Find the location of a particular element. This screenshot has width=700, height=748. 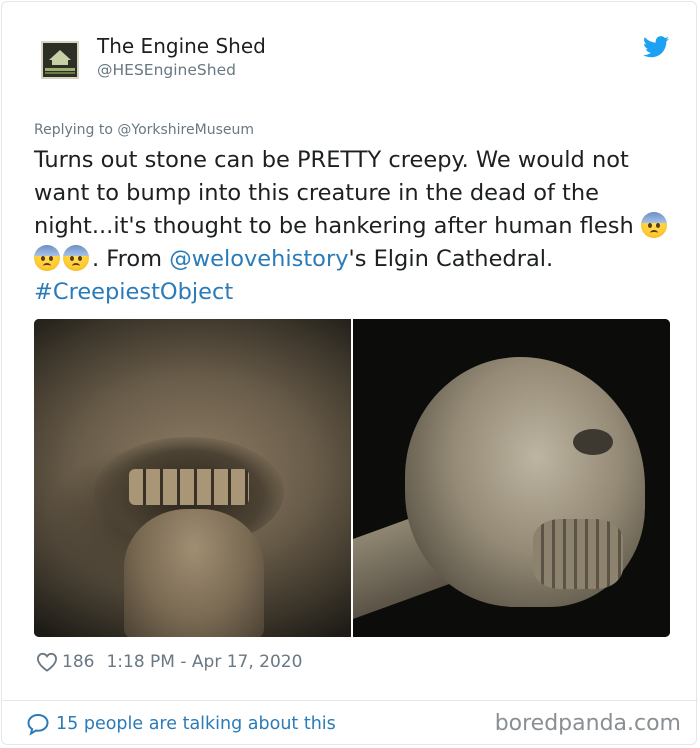

conversation-link: 15 people are talking about this is located at coordinates (181, 724).